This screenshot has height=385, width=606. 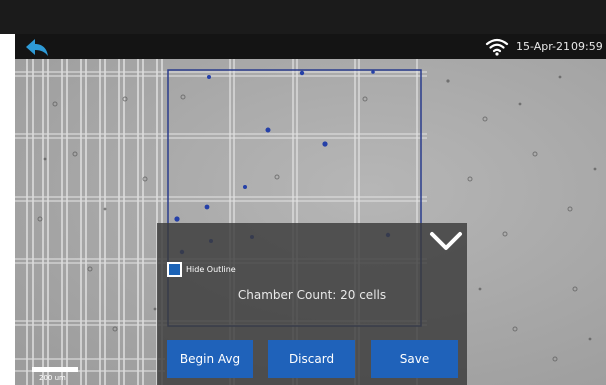 What do you see at coordinates (174, 269) in the screenshot?
I see `checkbox-box` at bounding box center [174, 269].